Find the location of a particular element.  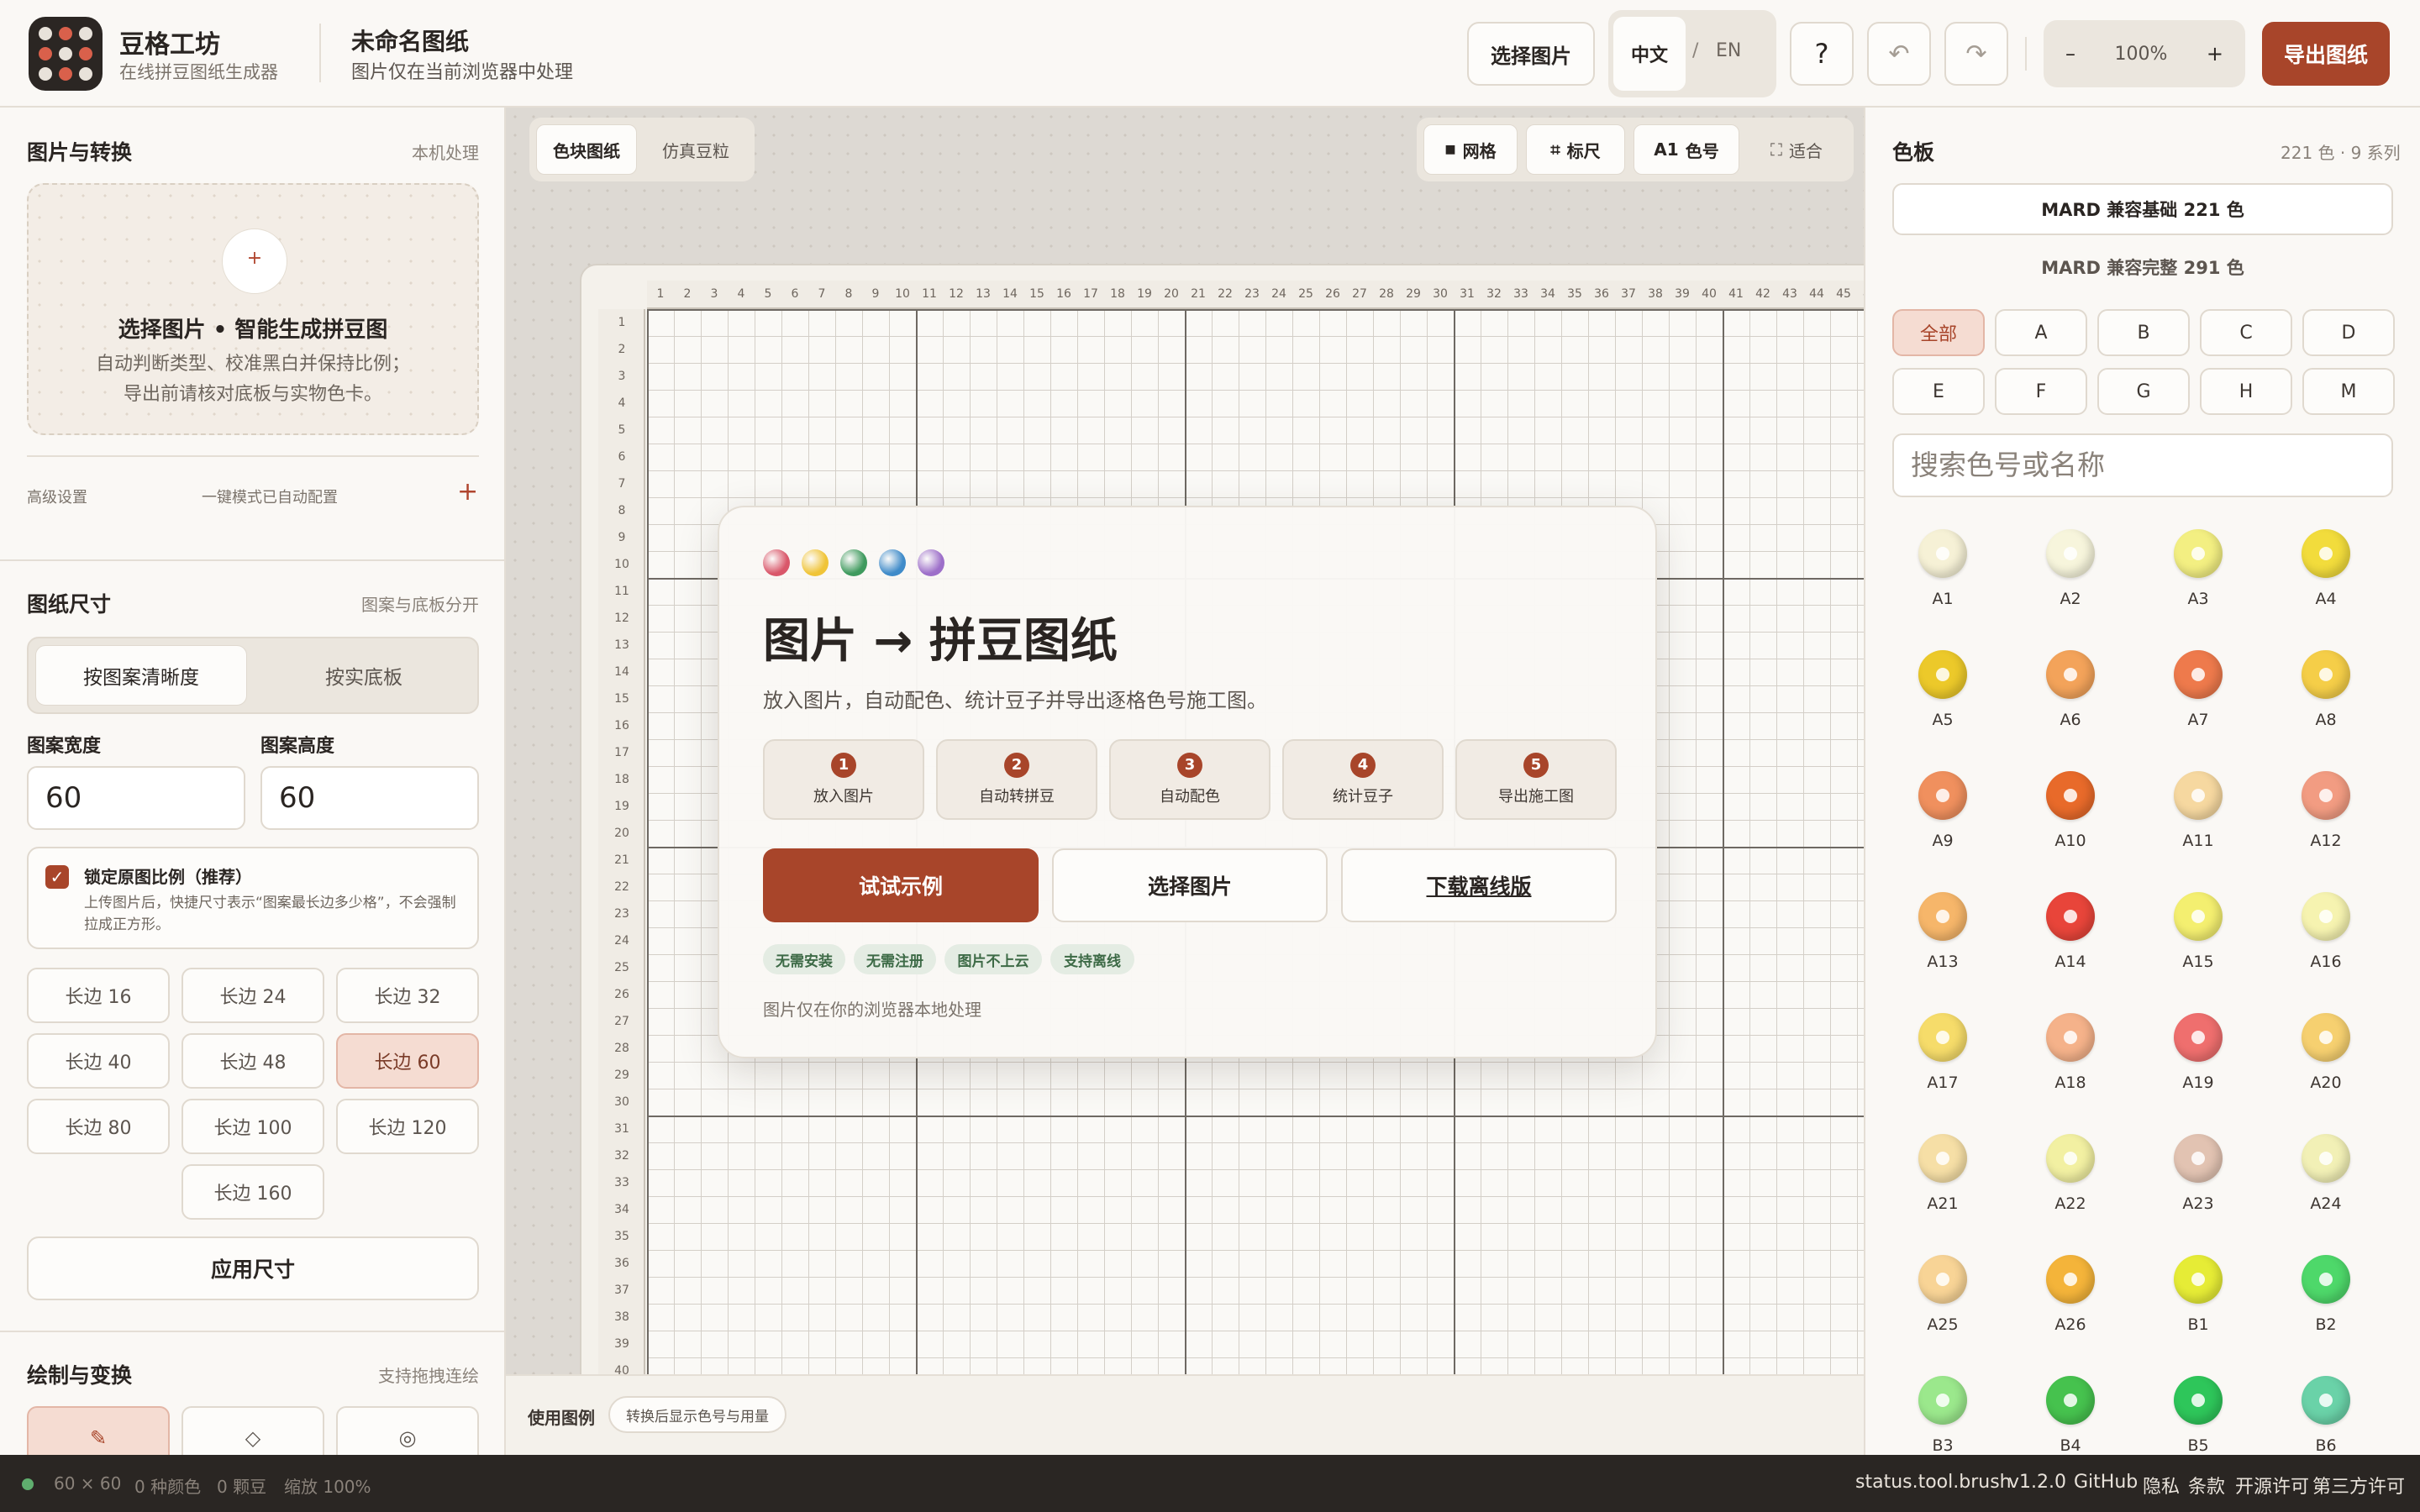

swatch-a7: A7 is located at coordinates (2198, 700).